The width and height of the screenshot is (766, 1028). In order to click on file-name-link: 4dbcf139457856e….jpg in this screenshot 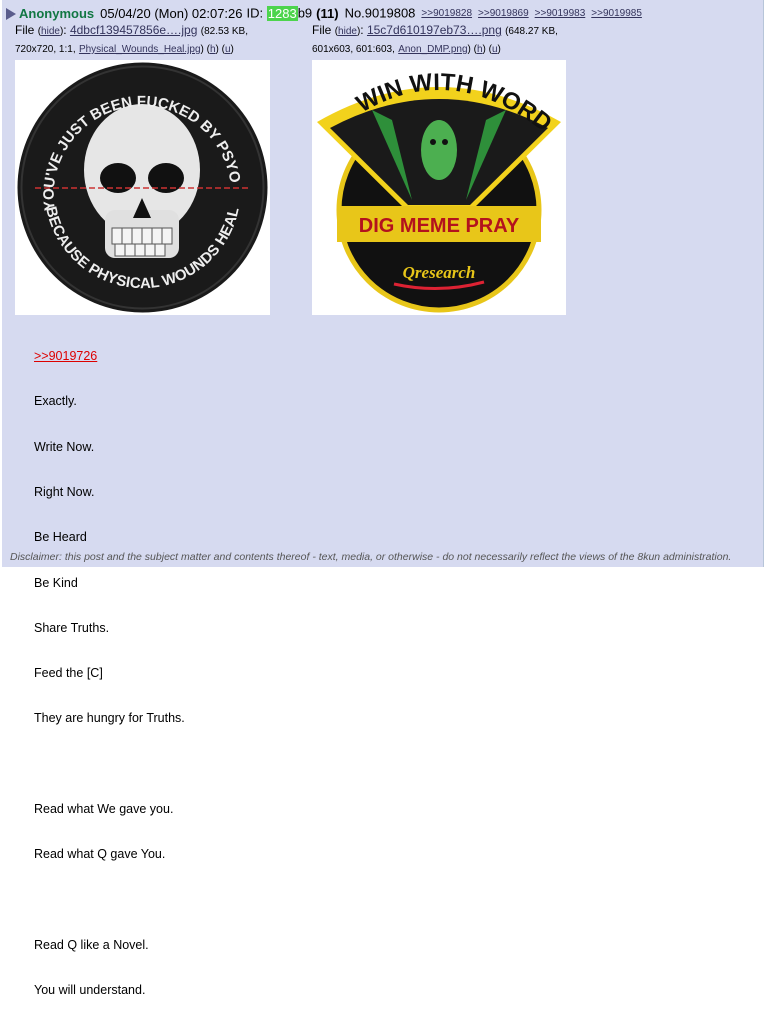, I will do `click(133, 30)`.